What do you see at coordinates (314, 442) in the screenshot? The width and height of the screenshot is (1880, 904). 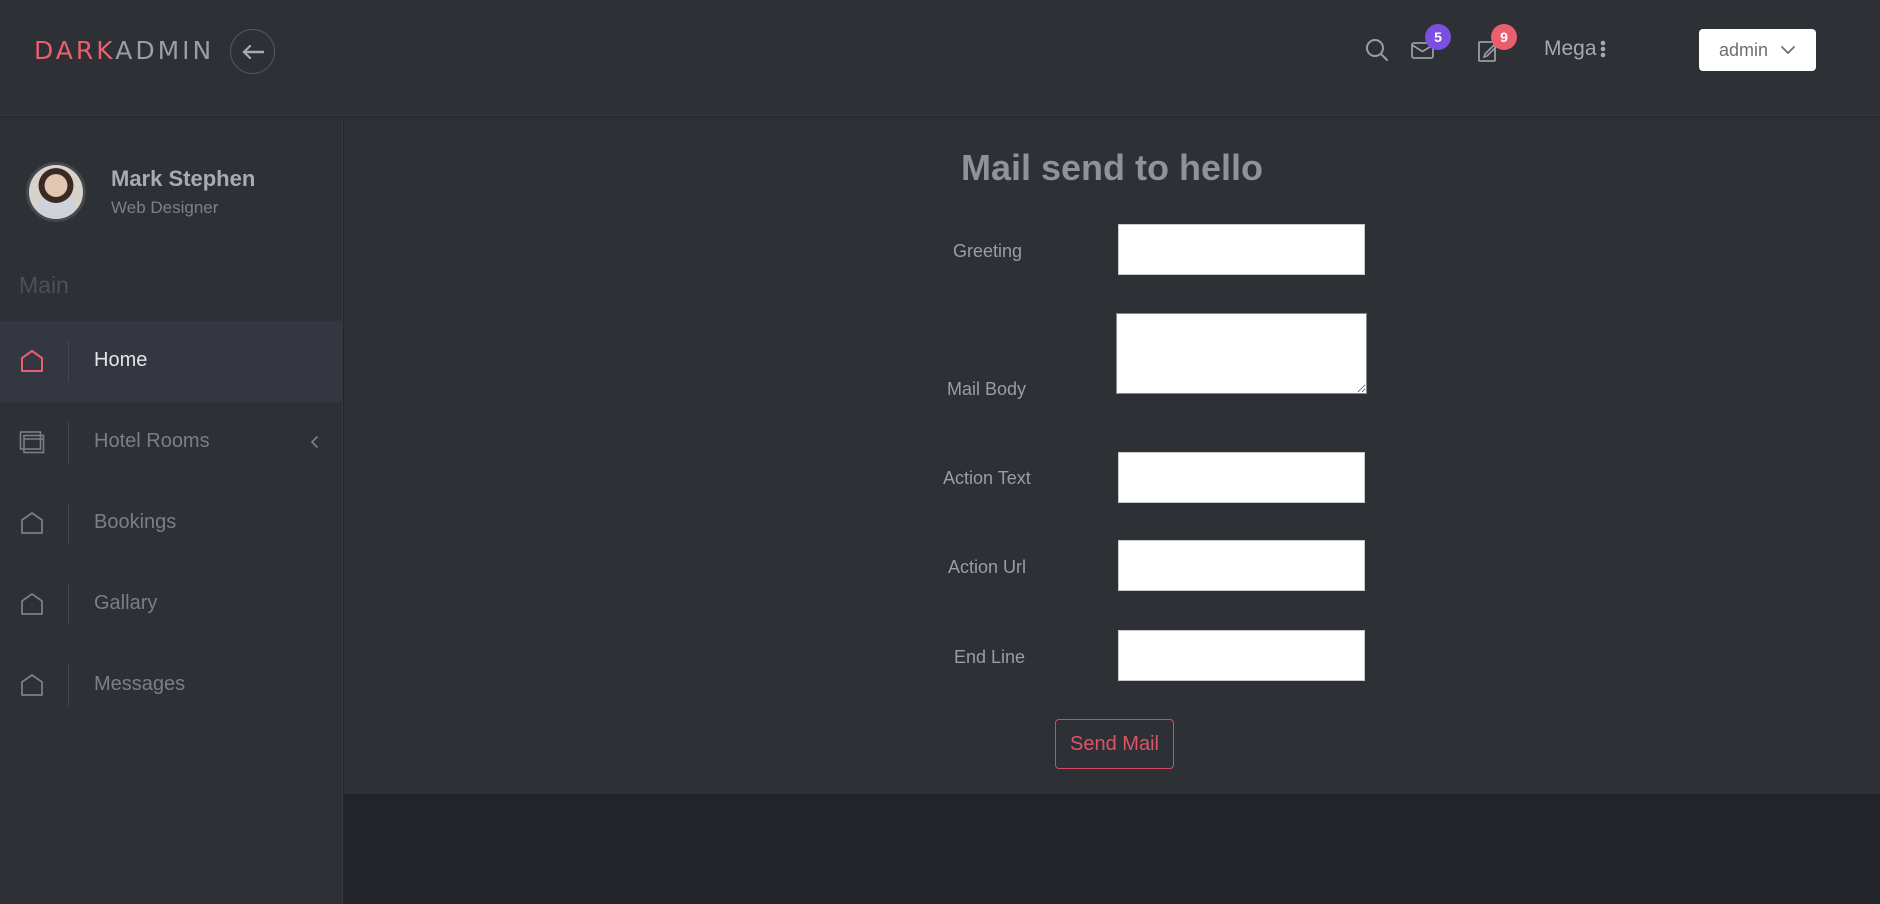 I see `chevron-left-icon` at bounding box center [314, 442].